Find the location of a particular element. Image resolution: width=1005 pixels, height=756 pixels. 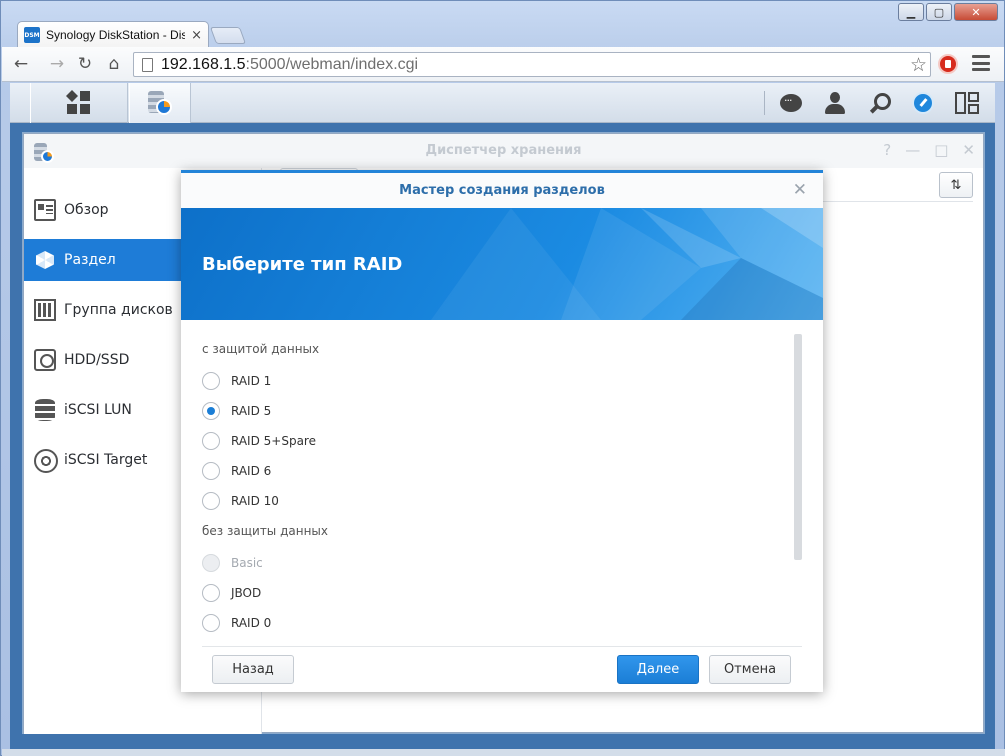

radio-raid-6: RAID 6 is located at coordinates (236, 471).